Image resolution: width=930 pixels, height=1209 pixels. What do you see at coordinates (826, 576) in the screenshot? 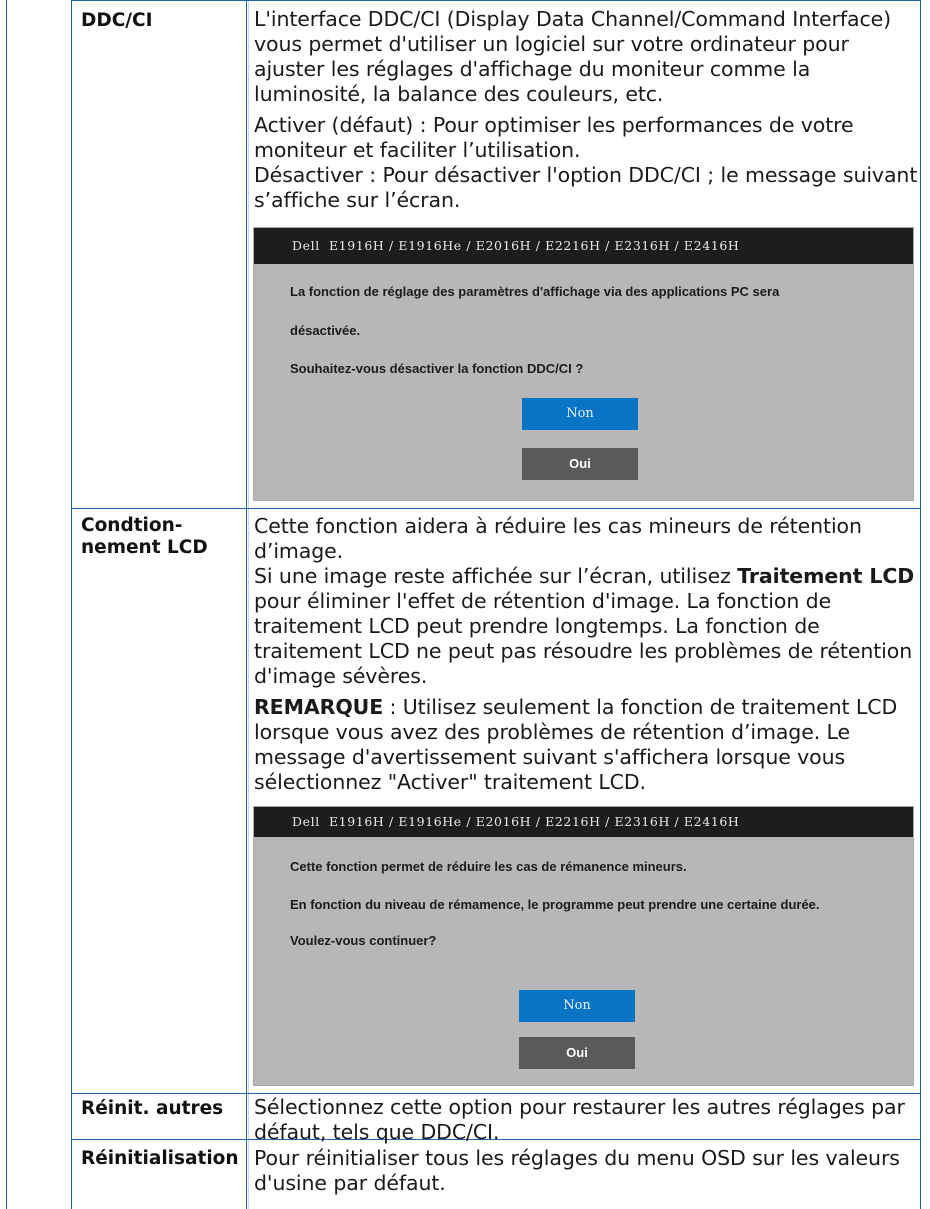
I see `emphasis-traitement-lcd: Traitement LCD` at bounding box center [826, 576].